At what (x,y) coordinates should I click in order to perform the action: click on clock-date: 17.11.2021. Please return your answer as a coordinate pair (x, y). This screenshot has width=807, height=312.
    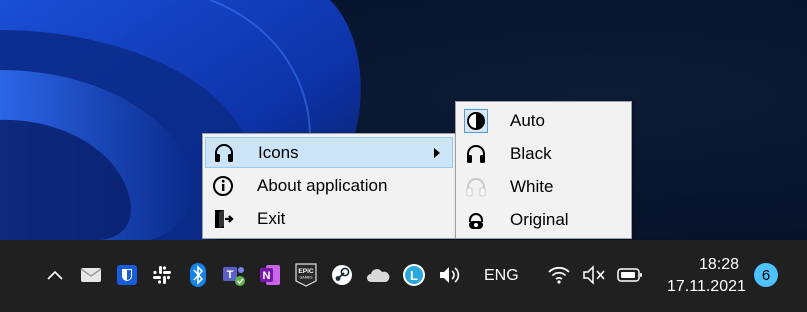
    Looking at the image, I should click on (706, 287).